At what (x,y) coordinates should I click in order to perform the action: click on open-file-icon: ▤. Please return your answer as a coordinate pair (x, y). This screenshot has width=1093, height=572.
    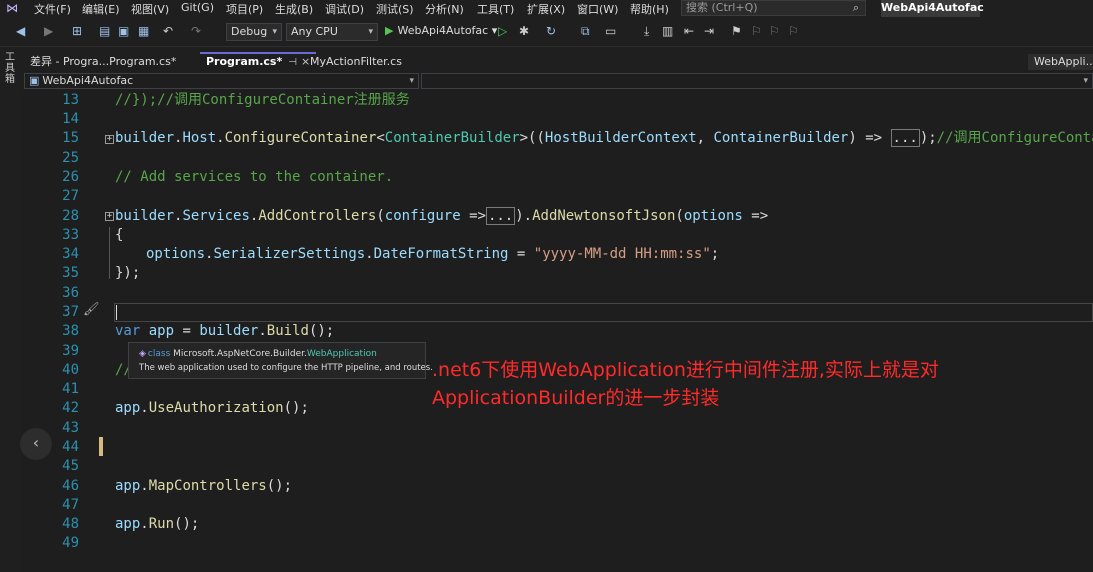
    Looking at the image, I should click on (104, 31).